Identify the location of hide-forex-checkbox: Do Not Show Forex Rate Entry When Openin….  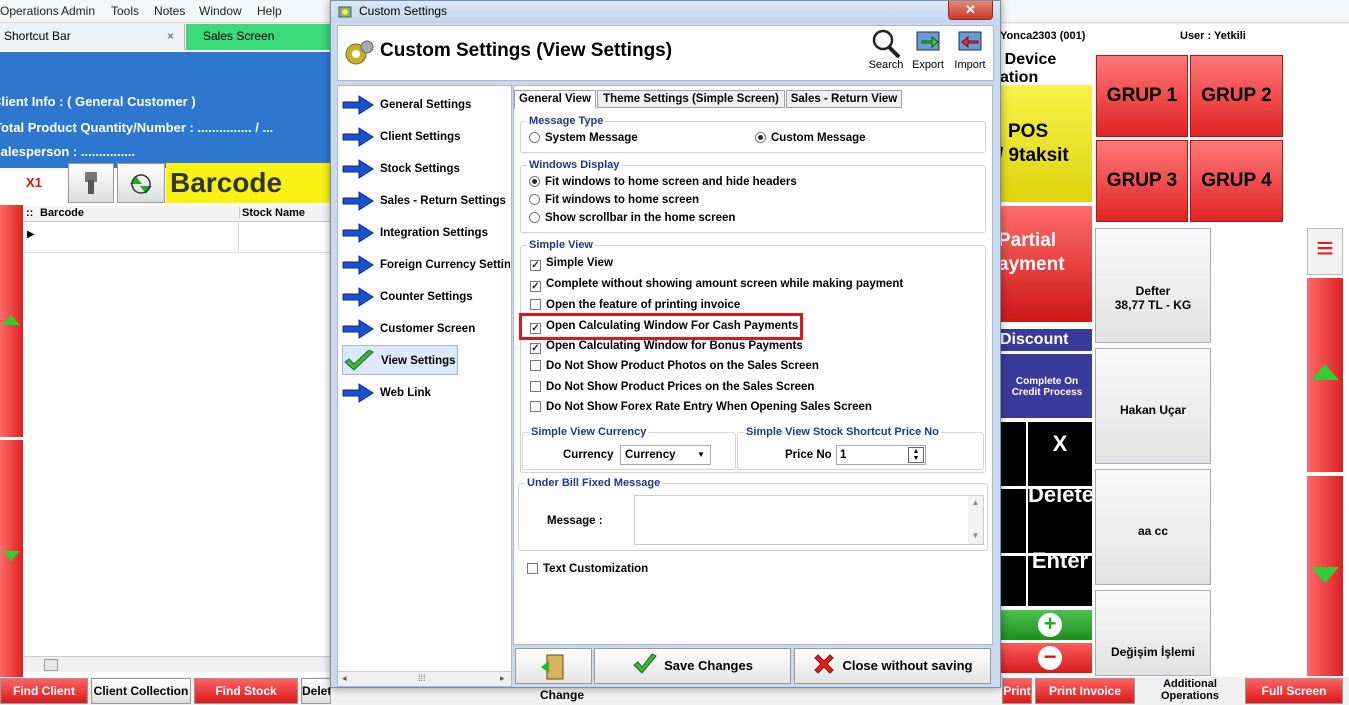
(701, 407).